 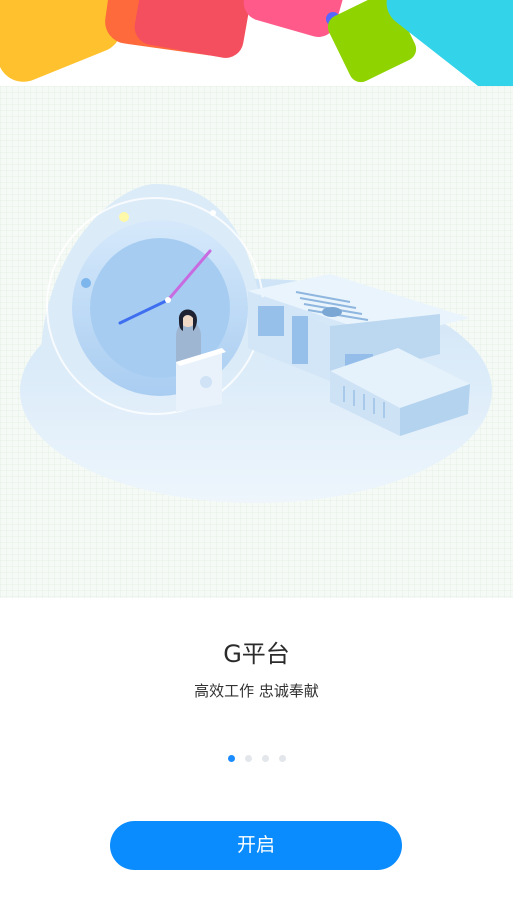 What do you see at coordinates (213, 213) in the screenshot?
I see `clock-marker-small` at bounding box center [213, 213].